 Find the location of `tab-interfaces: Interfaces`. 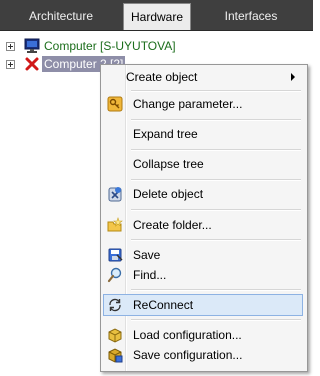

tab-interfaces: Interfaces is located at coordinates (251, 16).